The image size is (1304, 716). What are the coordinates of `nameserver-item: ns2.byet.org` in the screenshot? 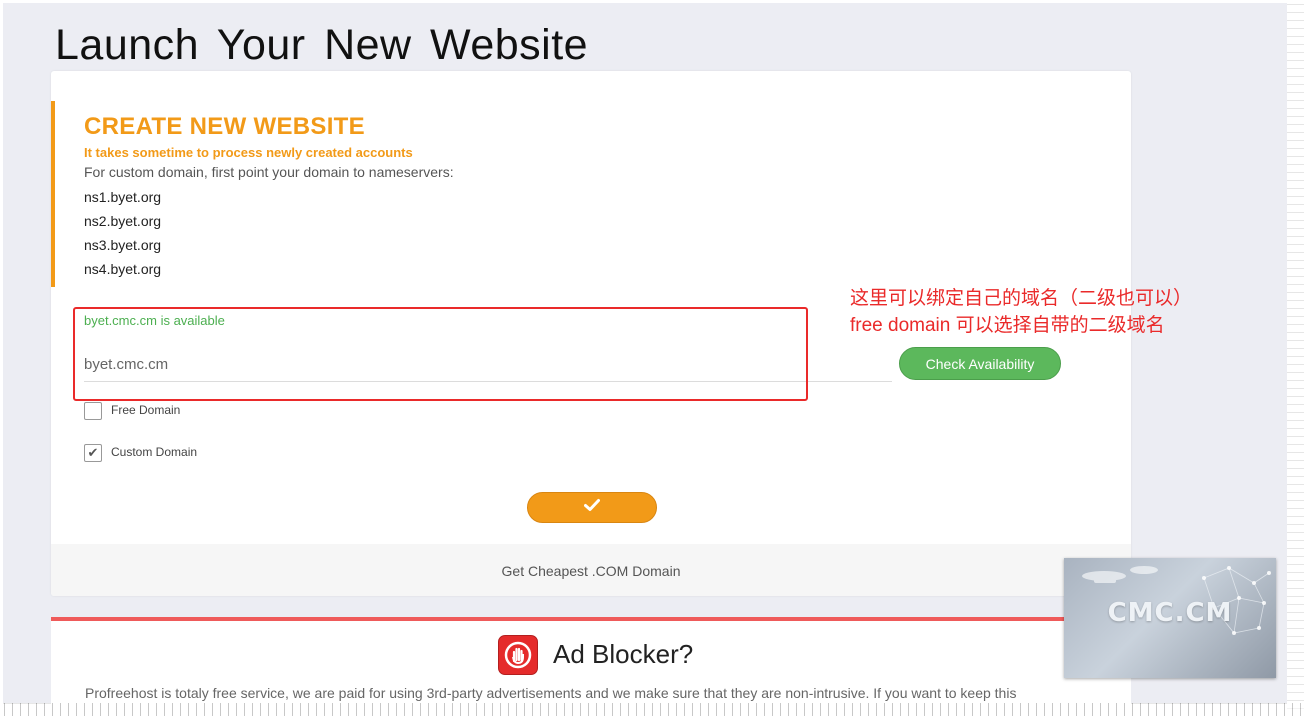 It's located at (123, 221).